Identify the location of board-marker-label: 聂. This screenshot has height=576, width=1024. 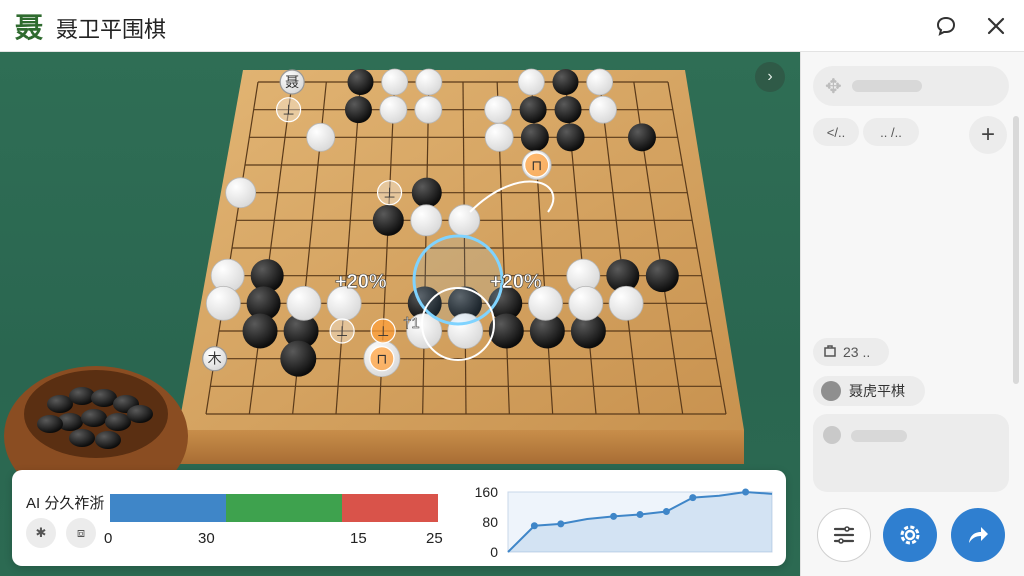
(292, 83).